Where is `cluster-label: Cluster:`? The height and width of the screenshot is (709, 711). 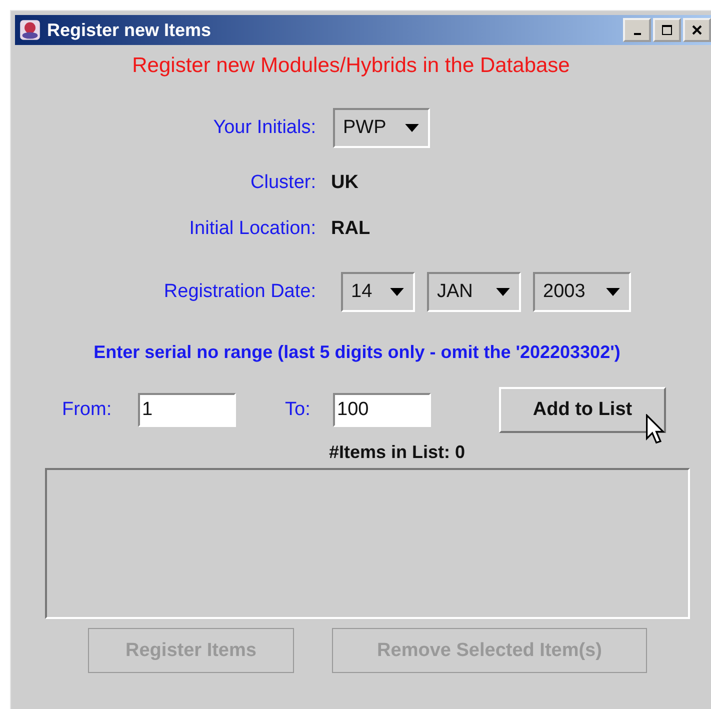
cluster-label: Cluster: is located at coordinates (283, 183).